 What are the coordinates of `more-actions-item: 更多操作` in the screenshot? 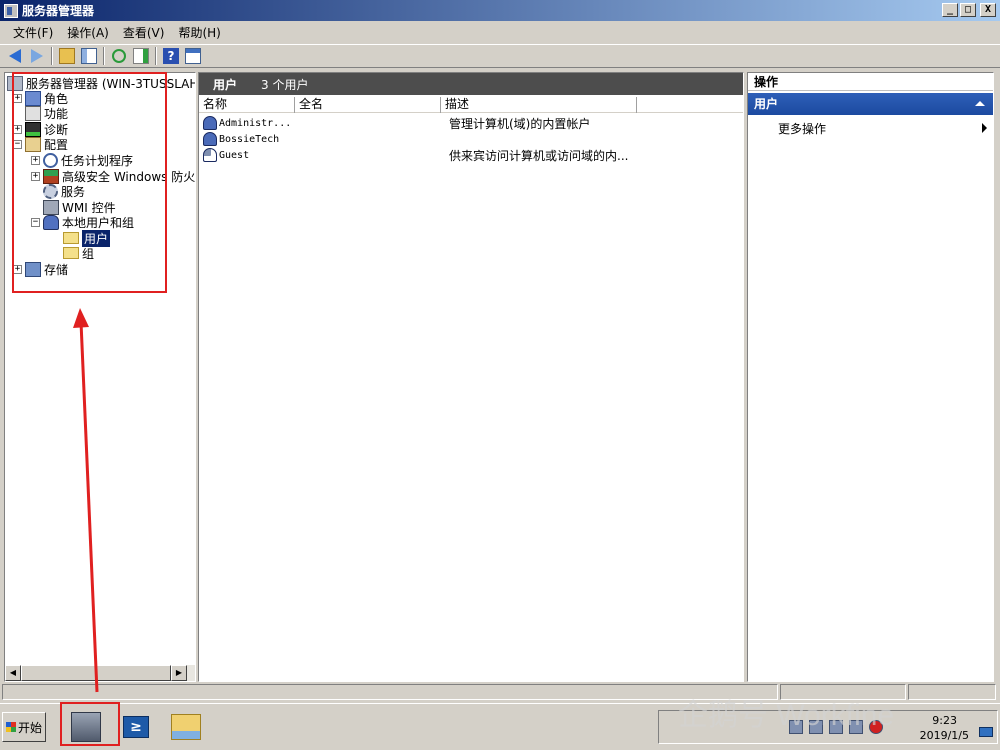 It's located at (802, 128).